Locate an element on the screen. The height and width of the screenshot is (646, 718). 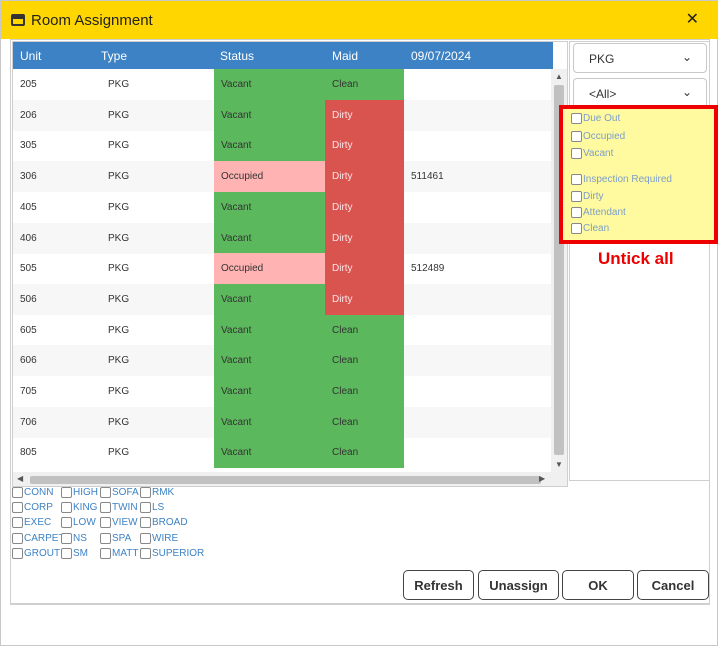
table-row: 505 PKG Occupied Dirty 512489 is located at coordinates (283, 269).